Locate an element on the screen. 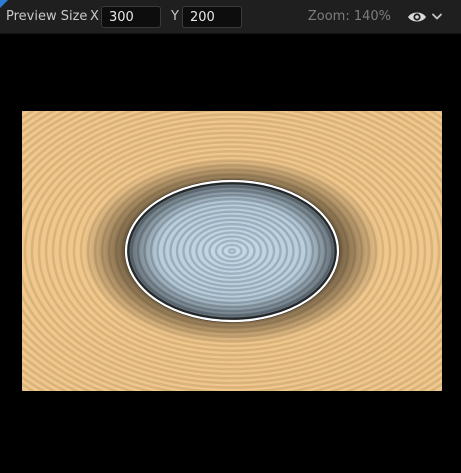 This screenshot has width=461, height=473. preview-toolbar: Preview Size X Y Zoom: 140% is located at coordinates (230, 17).